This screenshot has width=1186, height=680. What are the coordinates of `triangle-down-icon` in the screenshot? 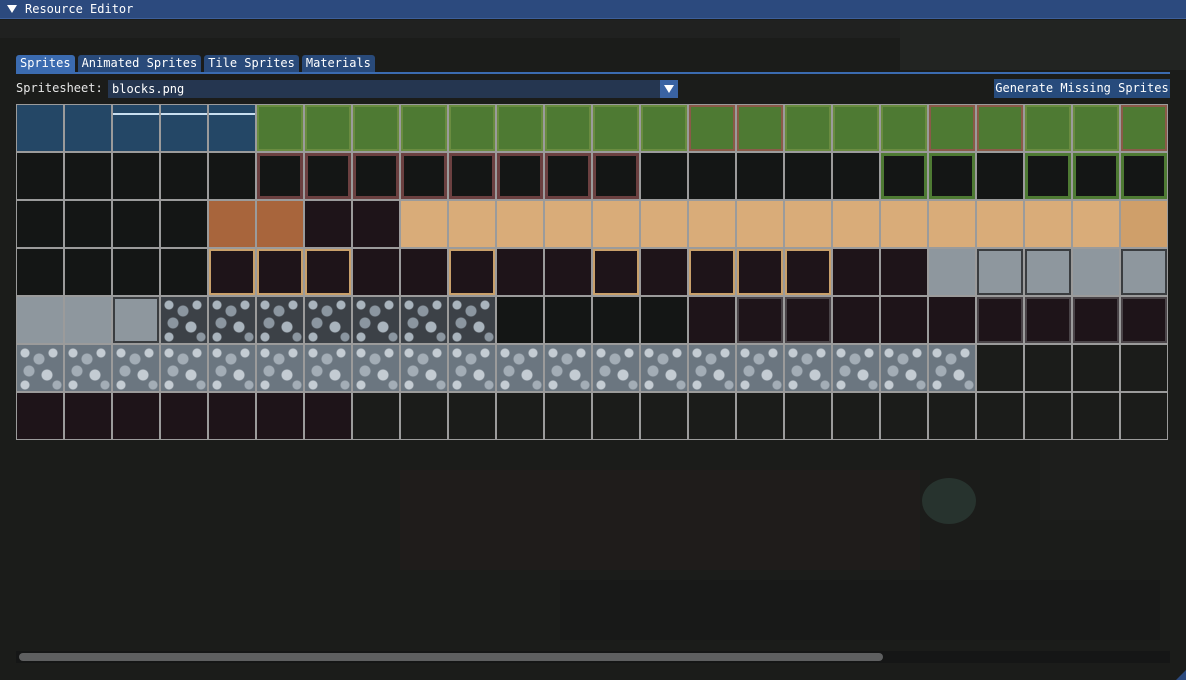 It's located at (12, 9).